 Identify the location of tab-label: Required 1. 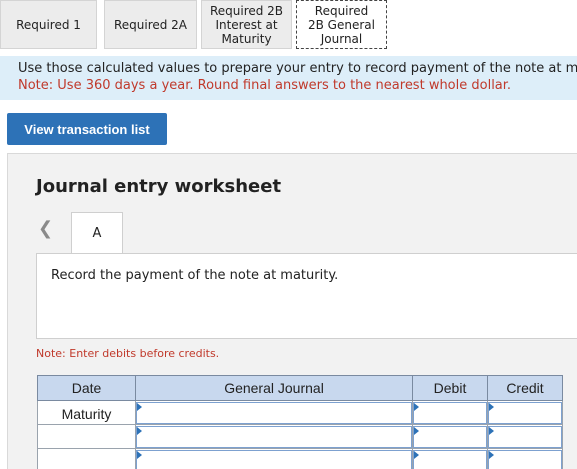
(48, 24).